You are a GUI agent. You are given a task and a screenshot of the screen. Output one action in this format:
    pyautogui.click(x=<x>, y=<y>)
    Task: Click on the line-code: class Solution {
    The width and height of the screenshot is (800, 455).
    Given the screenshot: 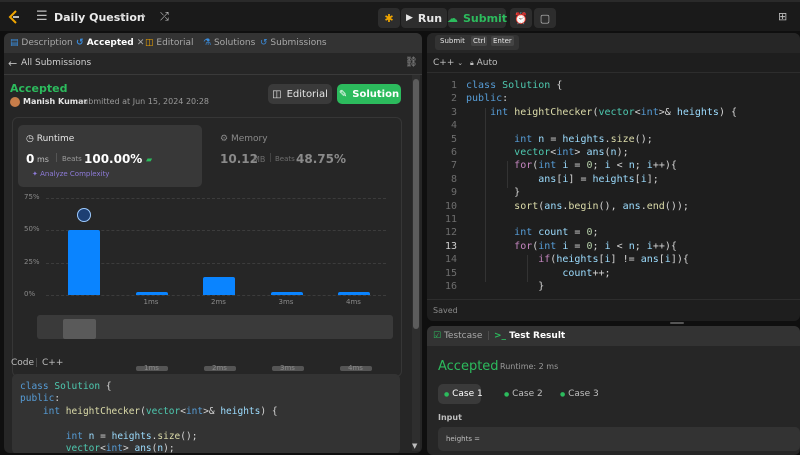 What is the action you would take?
    pyautogui.click(x=514, y=85)
    